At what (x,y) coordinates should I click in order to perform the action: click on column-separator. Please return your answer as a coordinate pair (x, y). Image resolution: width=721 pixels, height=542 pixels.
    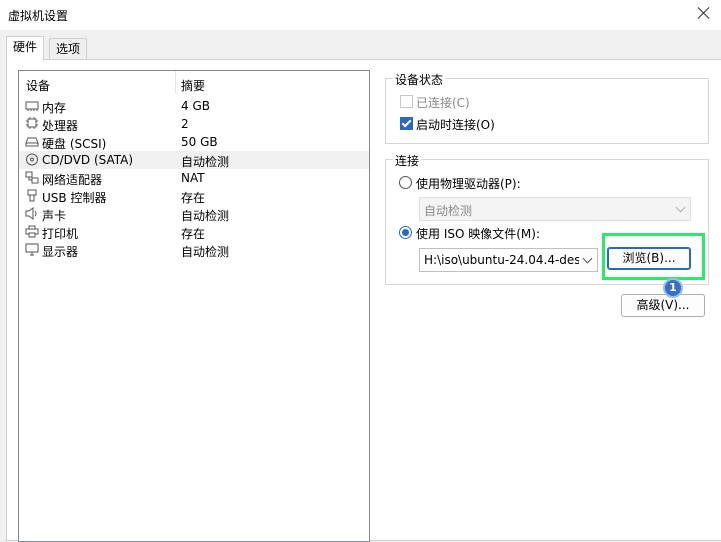
    Looking at the image, I should click on (175, 82).